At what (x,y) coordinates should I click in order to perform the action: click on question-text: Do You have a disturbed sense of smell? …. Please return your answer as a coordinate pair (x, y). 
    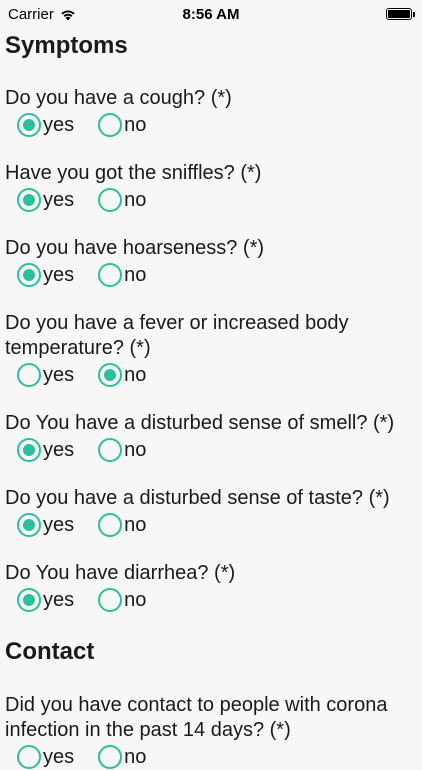
    Looking at the image, I should click on (200, 423).